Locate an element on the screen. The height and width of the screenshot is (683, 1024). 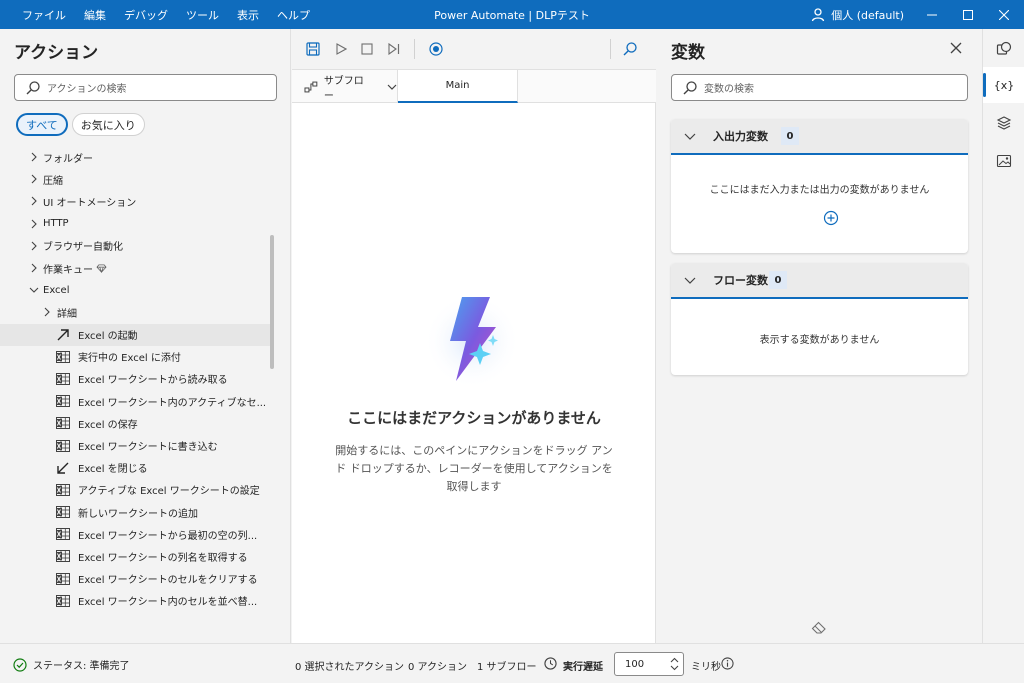
minimize-icon is located at coordinates (932, 14).